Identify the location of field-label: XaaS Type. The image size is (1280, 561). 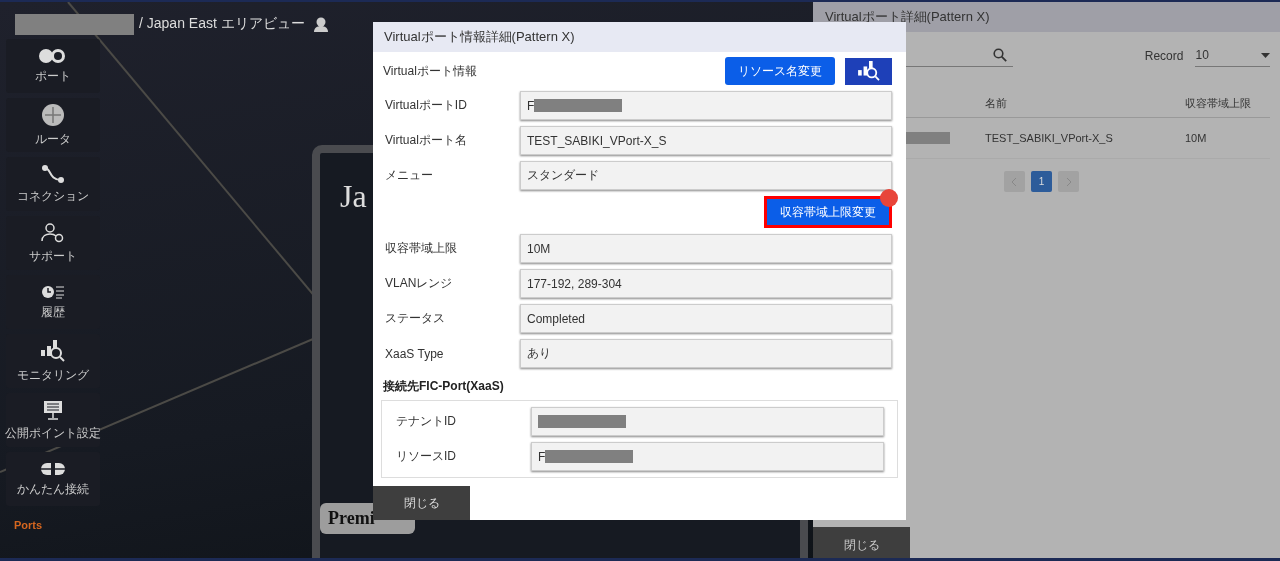
(414, 353).